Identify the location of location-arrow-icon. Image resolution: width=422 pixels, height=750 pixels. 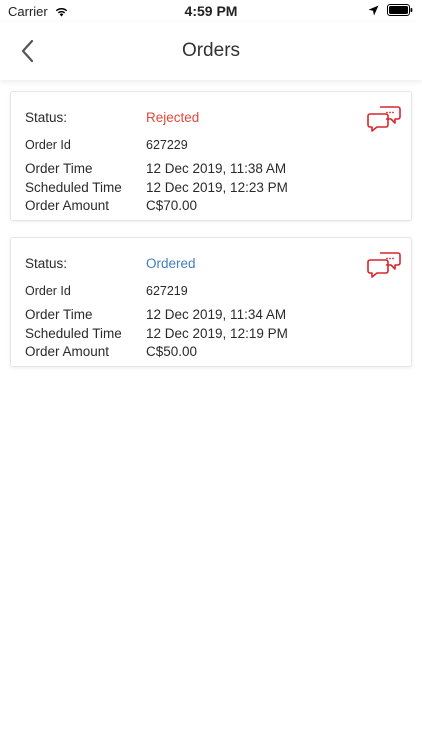
(373, 10).